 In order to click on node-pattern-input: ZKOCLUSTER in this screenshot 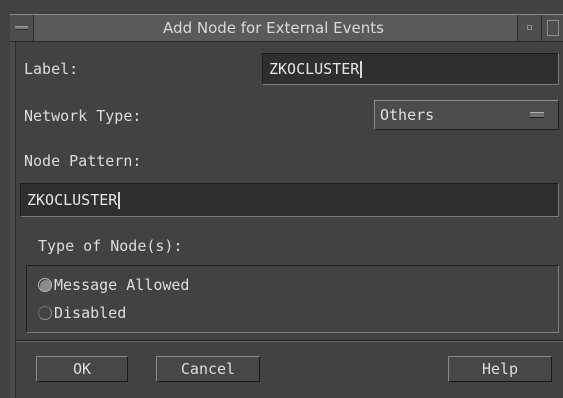, I will do `click(289, 200)`.